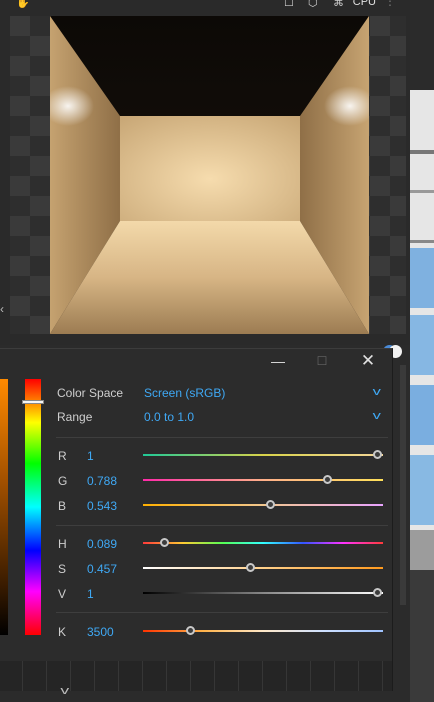 This screenshot has height=702, width=434. I want to click on channel-label-b: B, so click(62, 506).